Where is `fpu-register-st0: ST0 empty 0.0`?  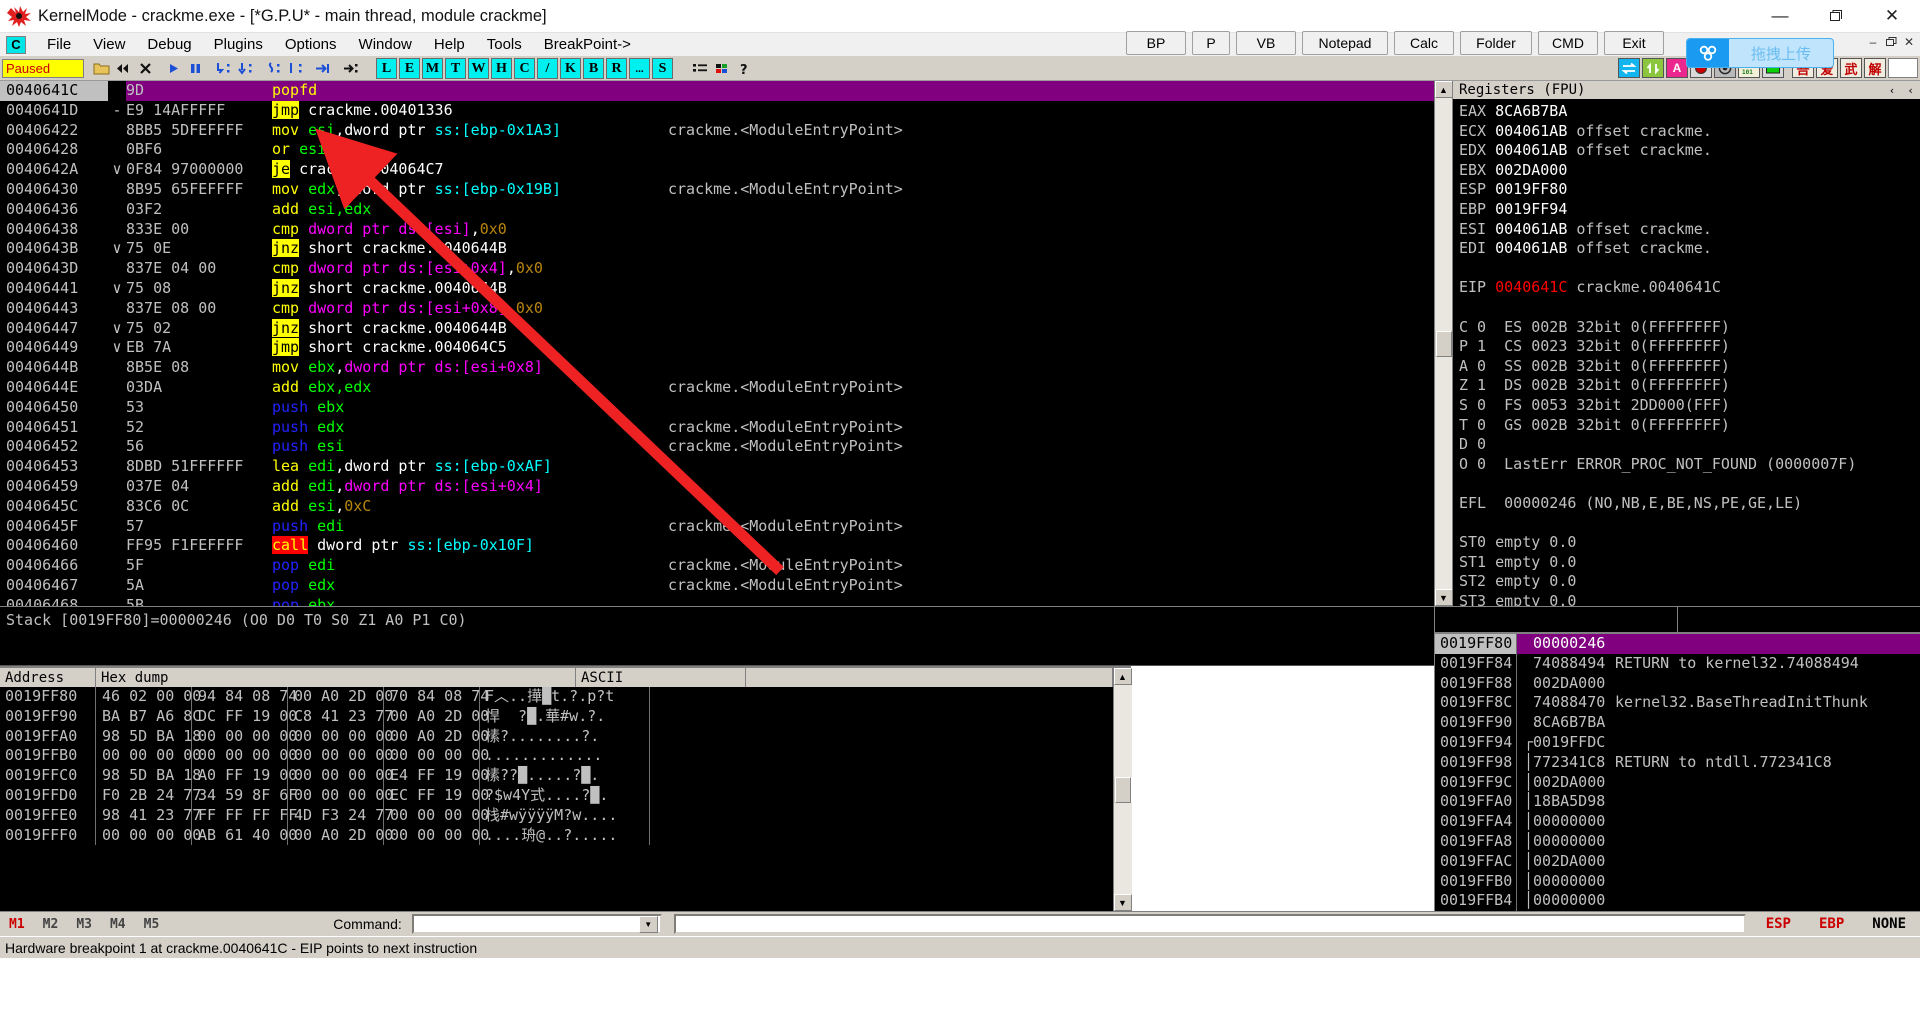
fpu-register-st0: ST0 empty 0.0 is located at coordinates (1689, 543).